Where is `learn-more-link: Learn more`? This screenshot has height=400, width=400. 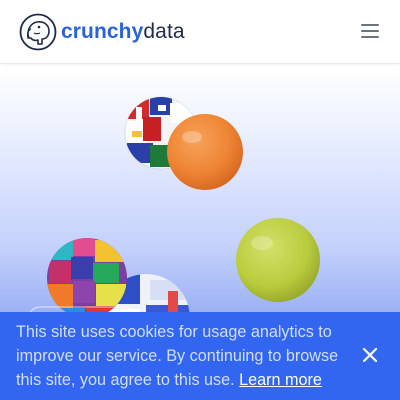
learn-more-link: Learn more is located at coordinates (280, 380).